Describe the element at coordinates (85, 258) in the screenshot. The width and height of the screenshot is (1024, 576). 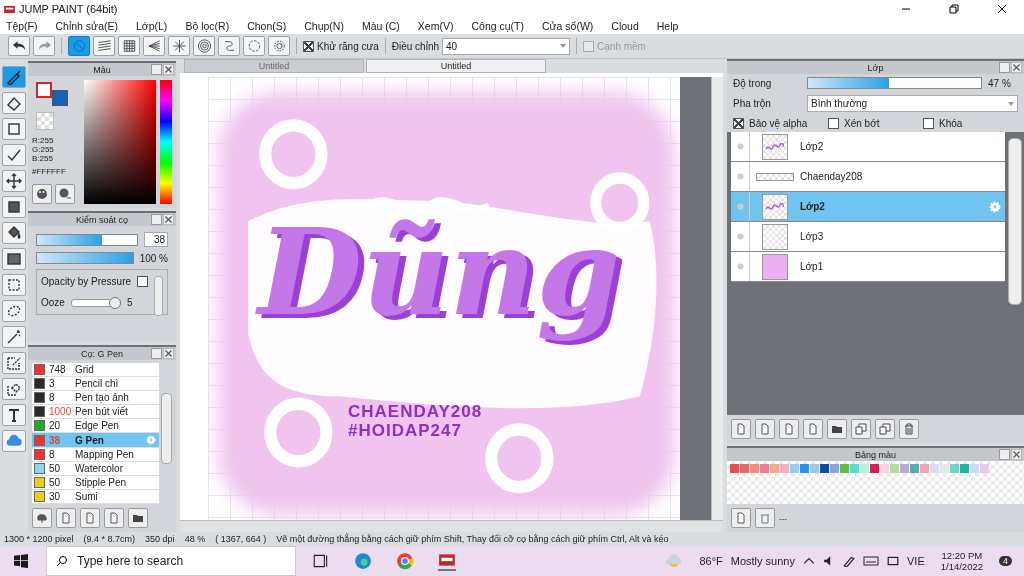
I see `opacity-slider` at that location.